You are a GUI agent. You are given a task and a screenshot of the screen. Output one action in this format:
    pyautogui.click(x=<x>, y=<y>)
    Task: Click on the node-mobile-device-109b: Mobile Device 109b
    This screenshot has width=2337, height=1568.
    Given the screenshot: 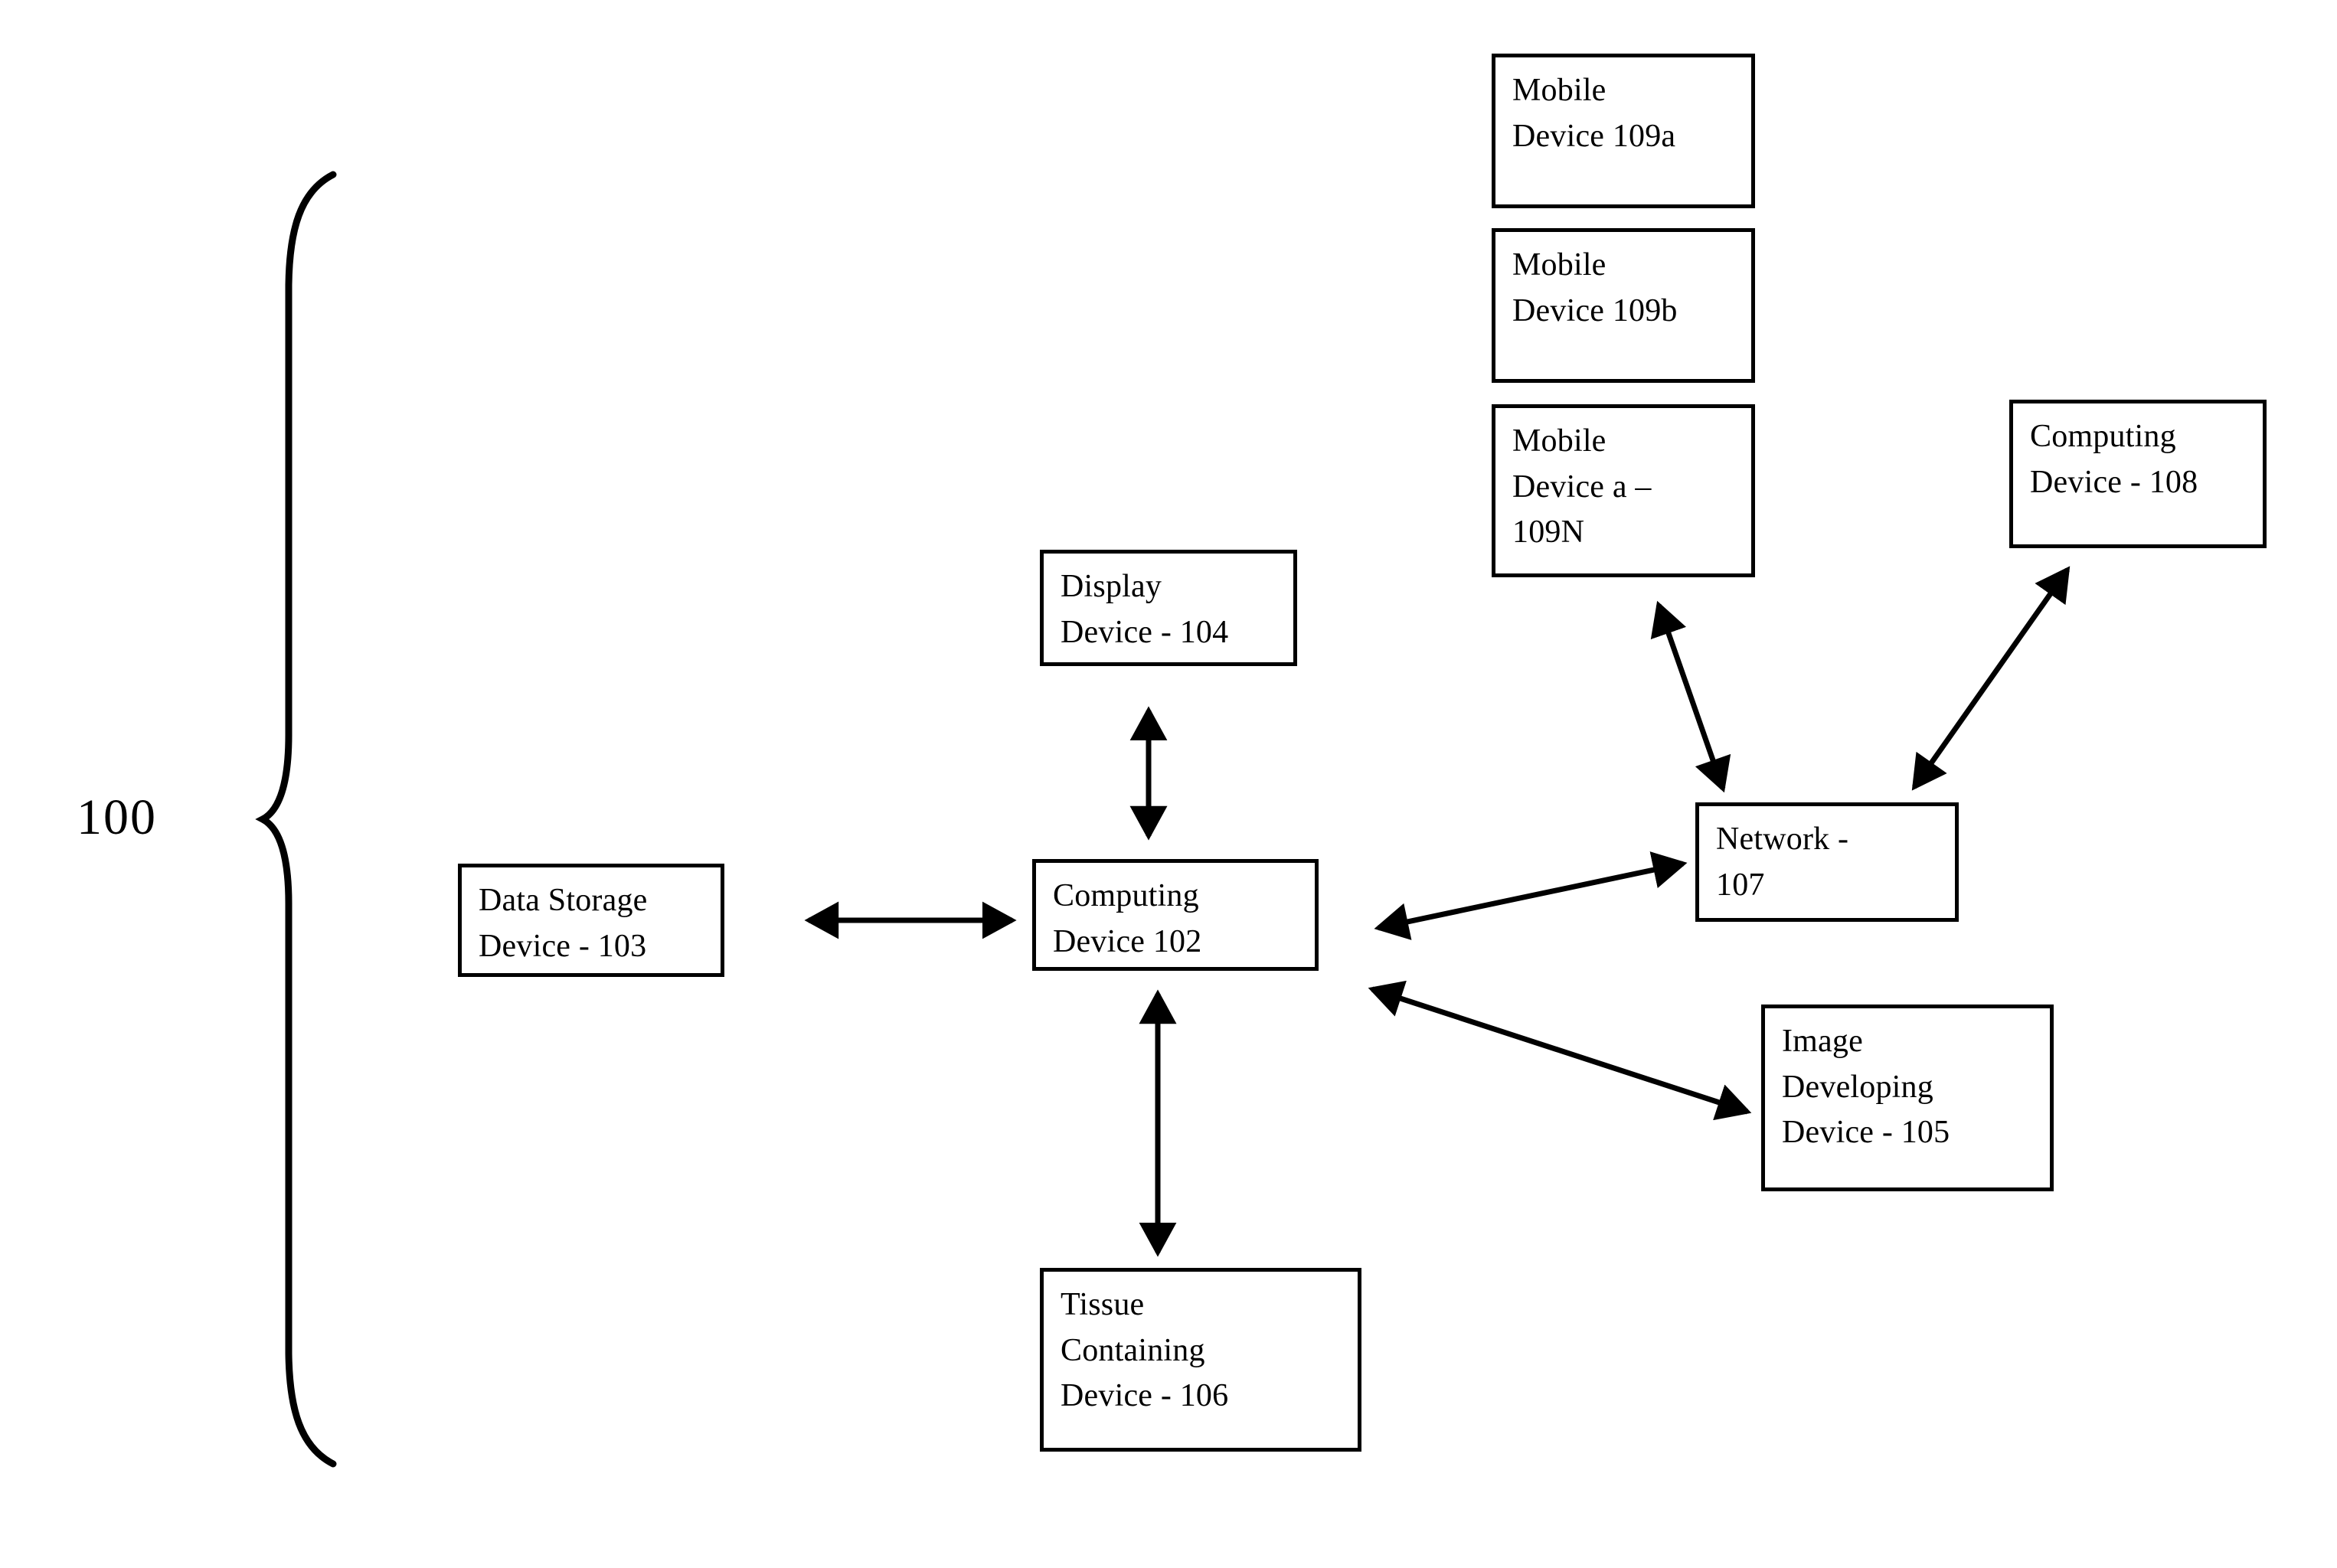 What is the action you would take?
    pyautogui.click(x=1624, y=305)
    